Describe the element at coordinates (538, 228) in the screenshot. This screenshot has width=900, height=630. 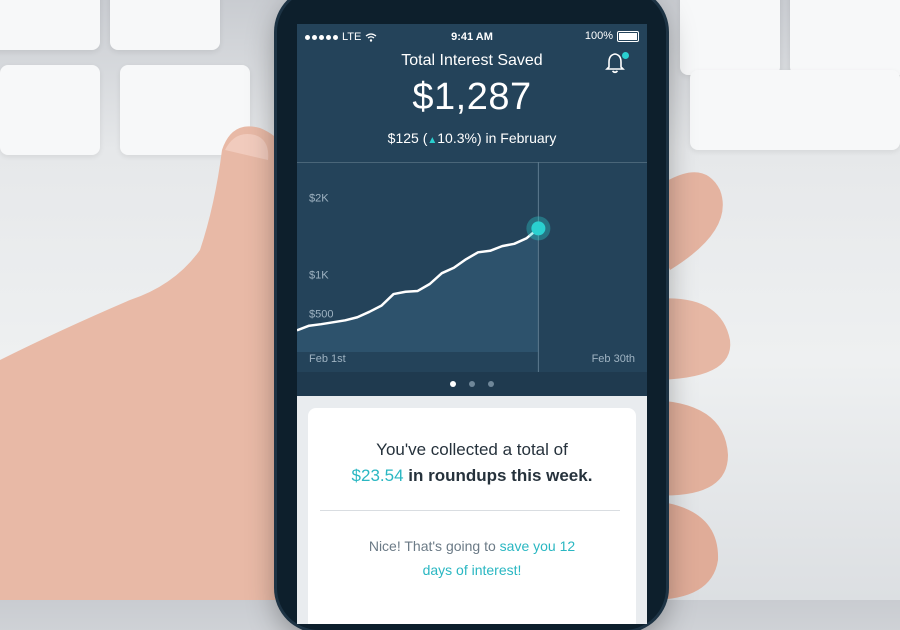
I see `highlight-point` at that location.